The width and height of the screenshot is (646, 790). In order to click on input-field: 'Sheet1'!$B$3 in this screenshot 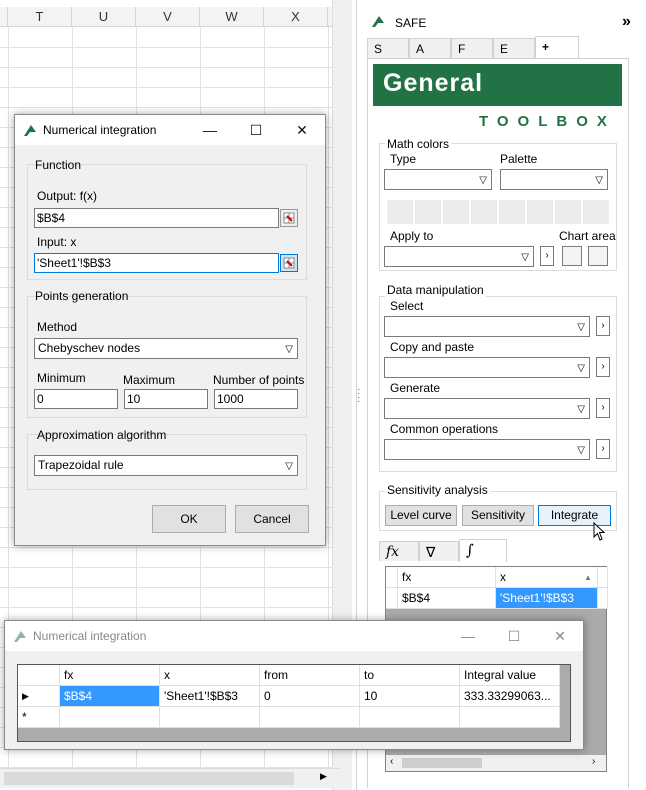, I will do `click(156, 263)`.